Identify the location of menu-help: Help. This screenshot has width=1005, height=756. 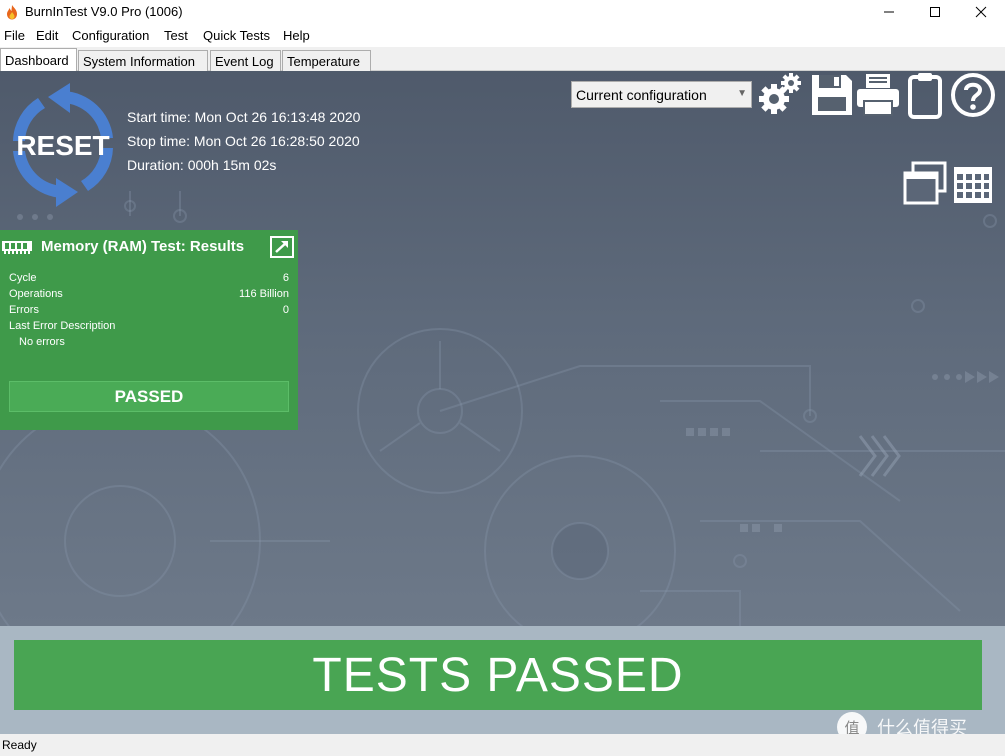
(296, 35).